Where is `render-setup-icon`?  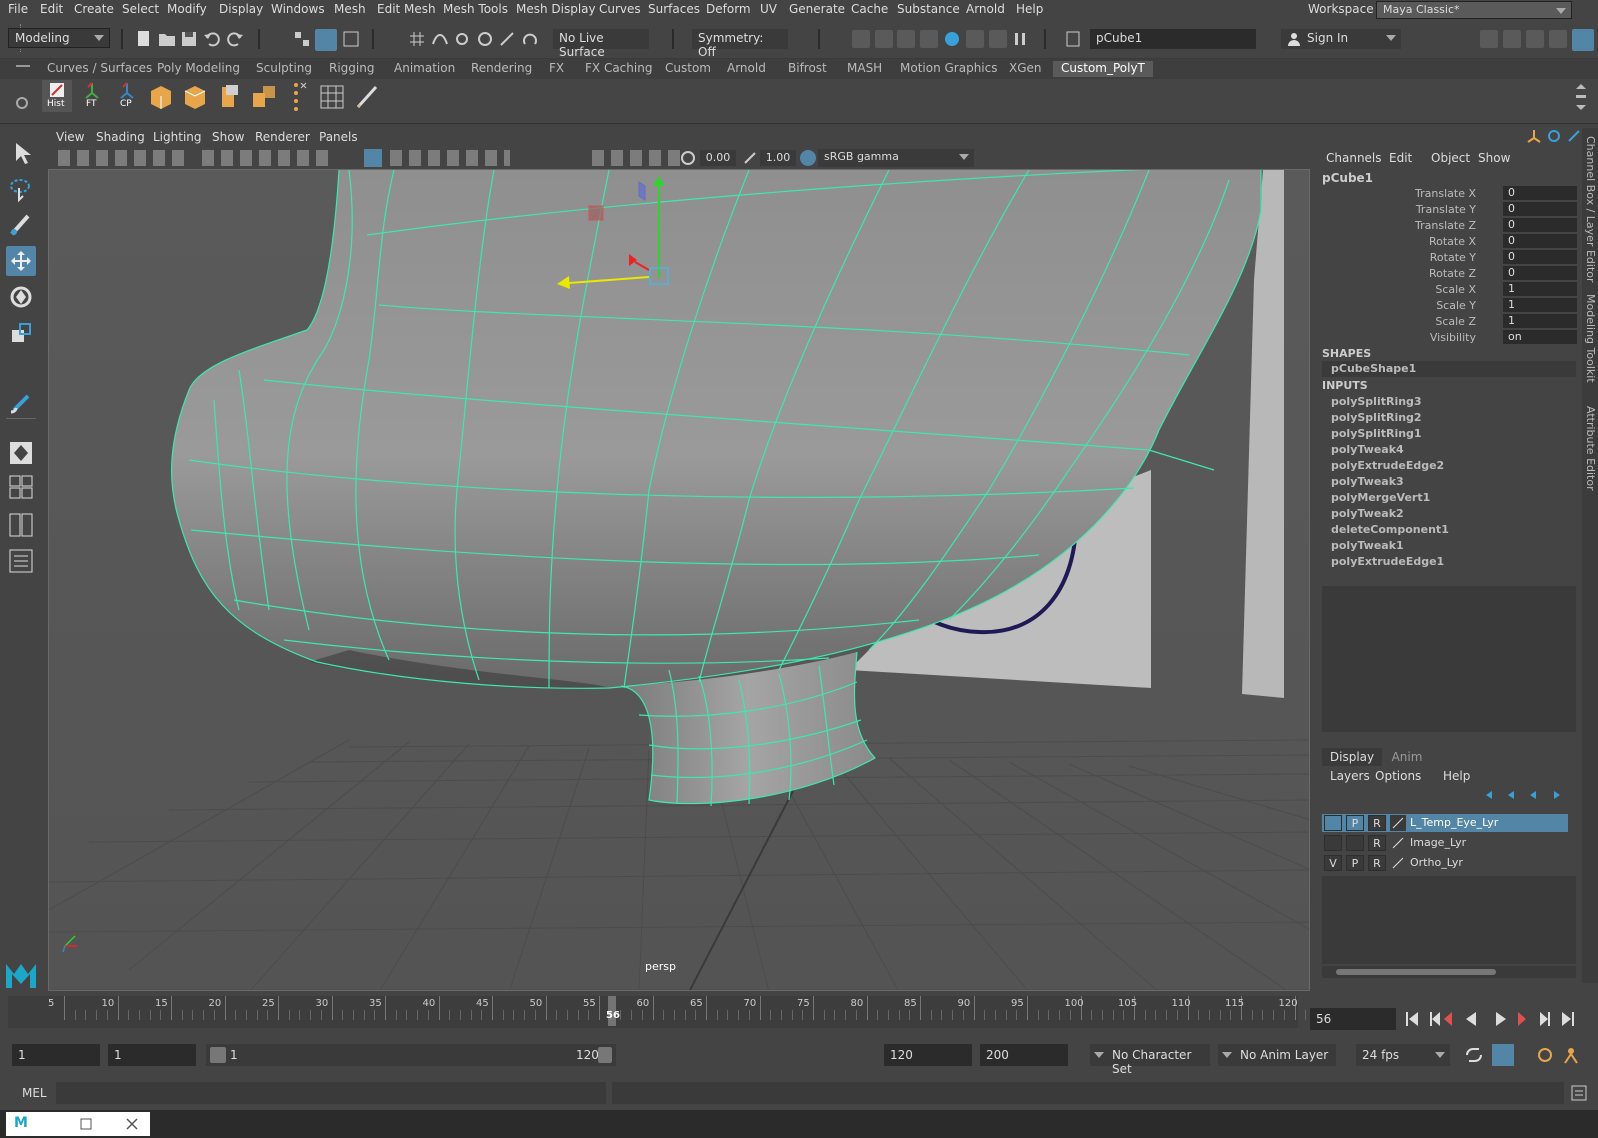 render-setup-icon is located at coordinates (975, 39).